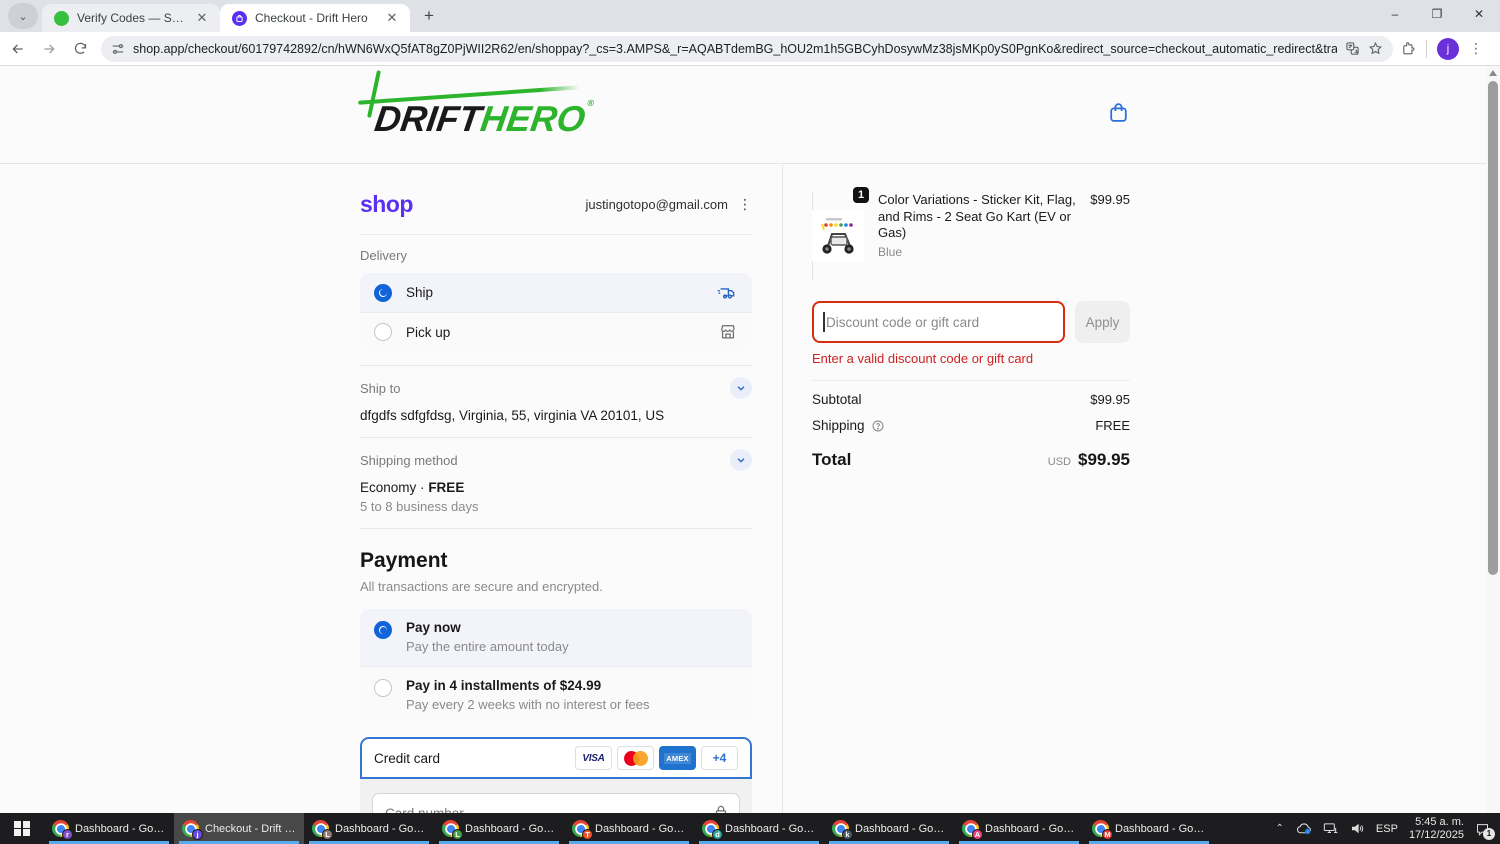 The width and height of the screenshot is (1500, 844). Describe the element at coordinates (1102, 830) in the screenshot. I see `chrome-icon: M` at that location.